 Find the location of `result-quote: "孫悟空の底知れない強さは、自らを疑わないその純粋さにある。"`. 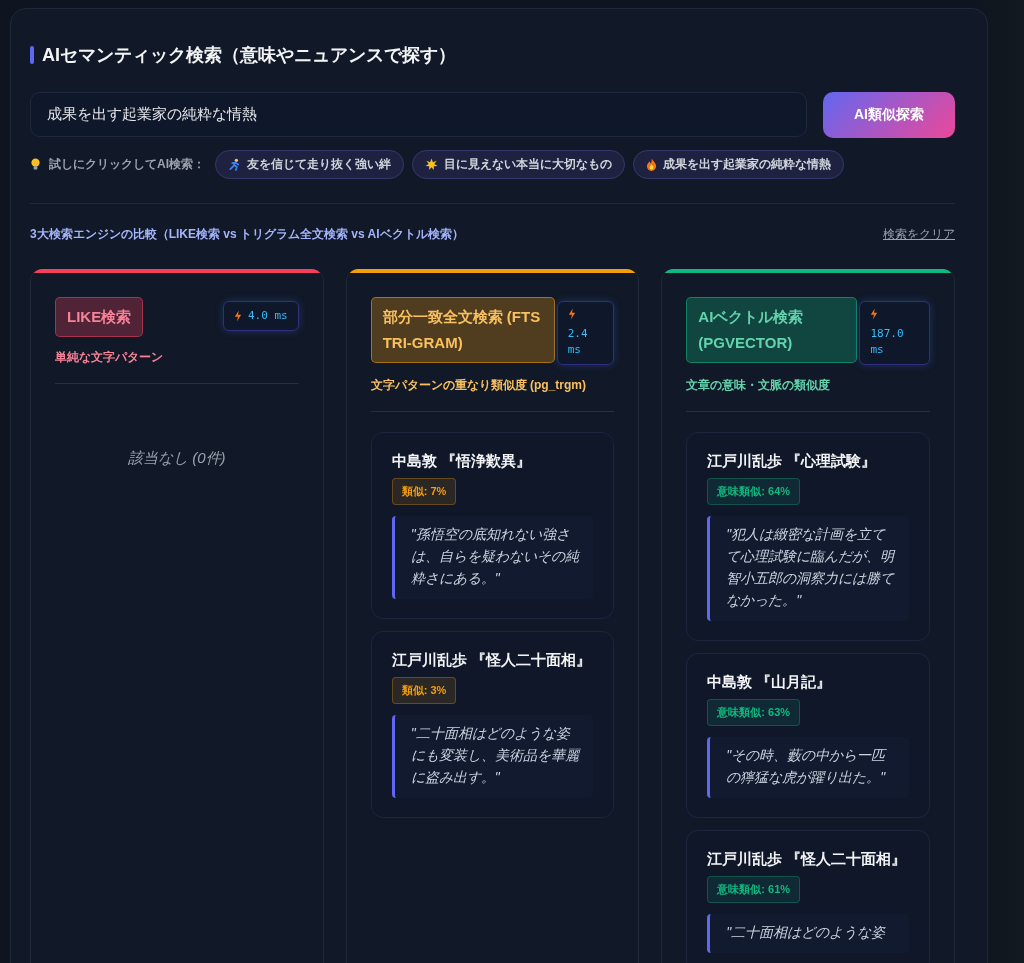

result-quote: "孫悟空の底知れない強さは、自らを疑わないその純粋さにある。" is located at coordinates (492, 557).